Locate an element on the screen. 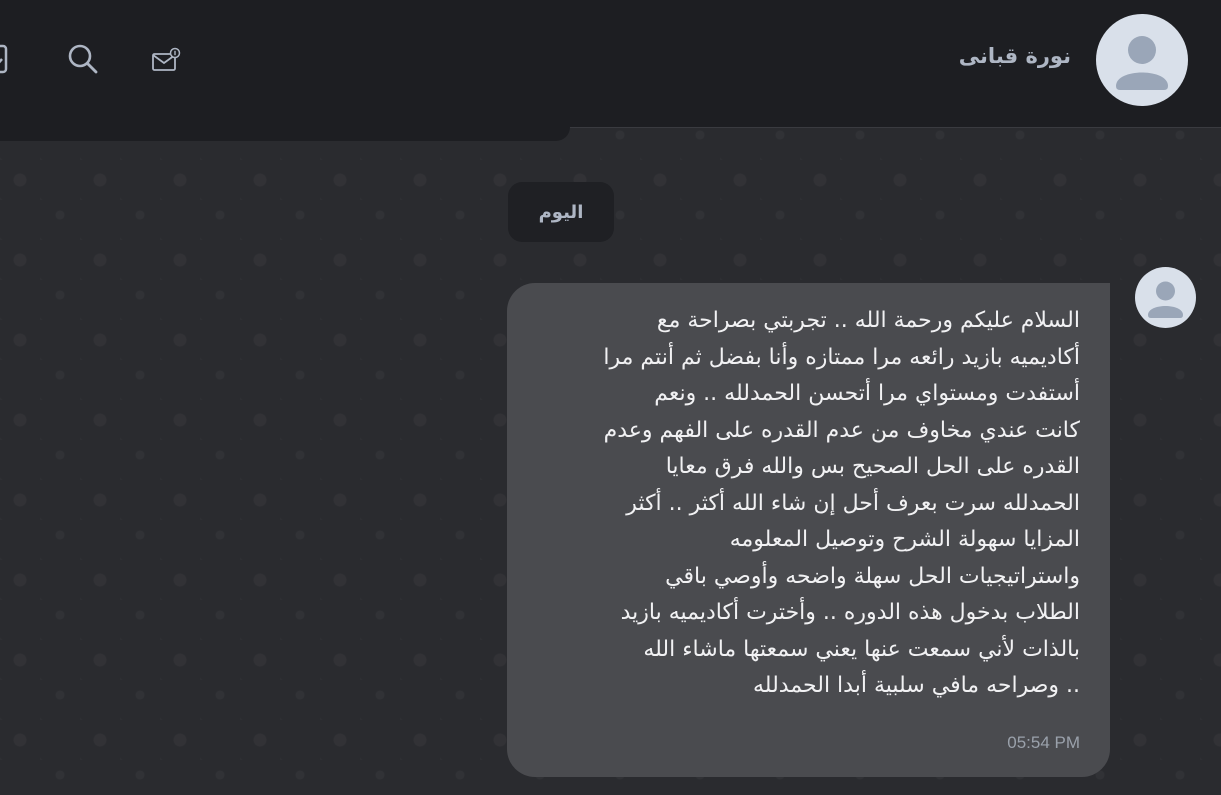  mail-notification-icon is located at coordinates (166, 60).